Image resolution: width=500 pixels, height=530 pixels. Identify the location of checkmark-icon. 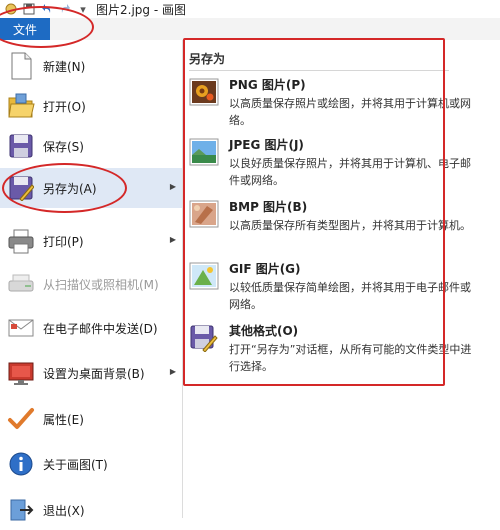
(21, 419).